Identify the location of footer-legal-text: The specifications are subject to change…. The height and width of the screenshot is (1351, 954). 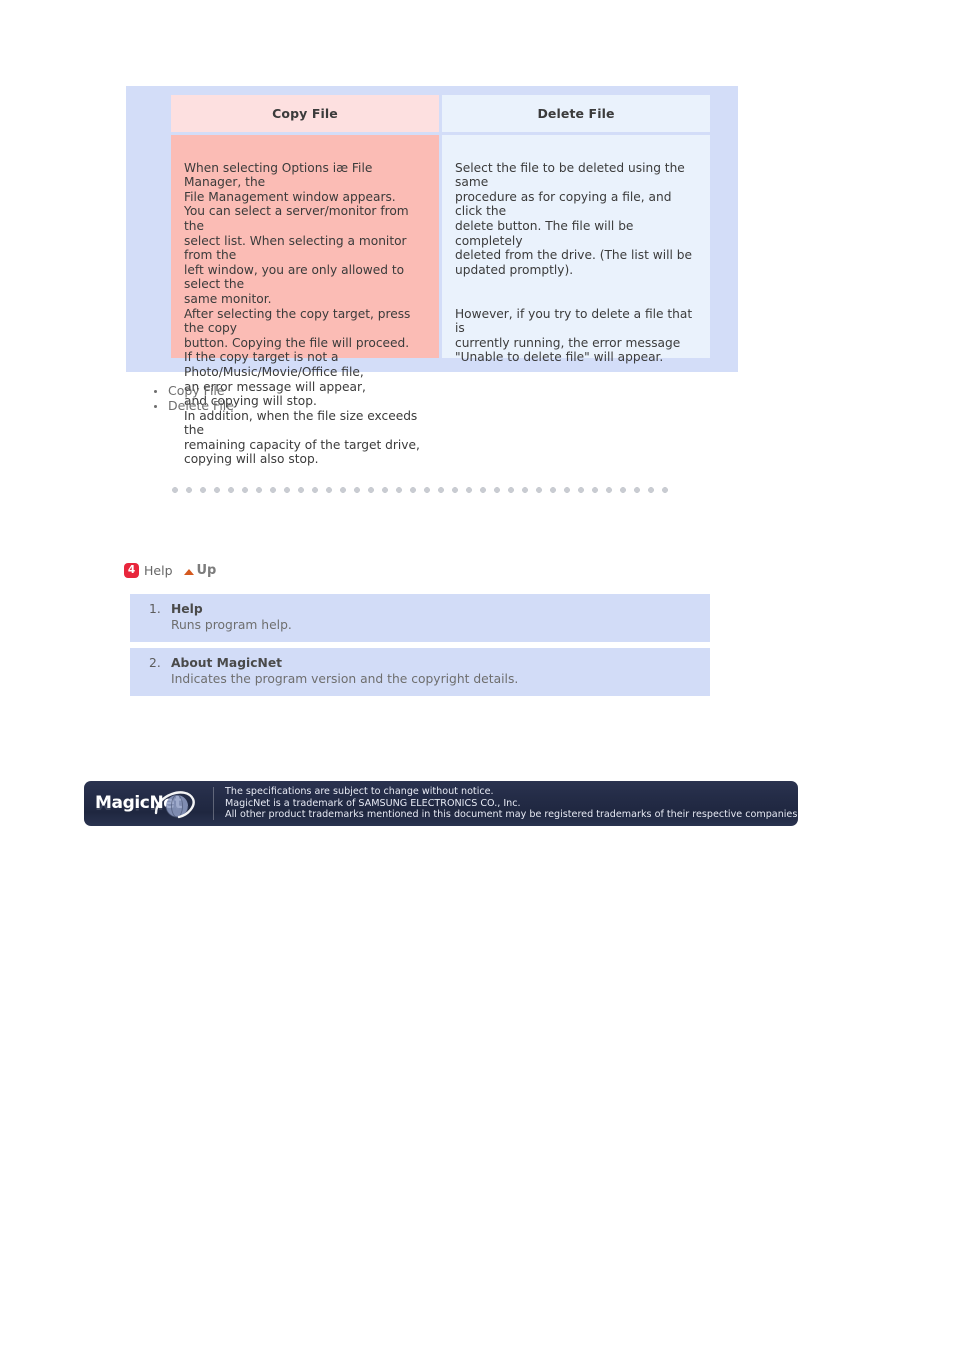
(506, 803).